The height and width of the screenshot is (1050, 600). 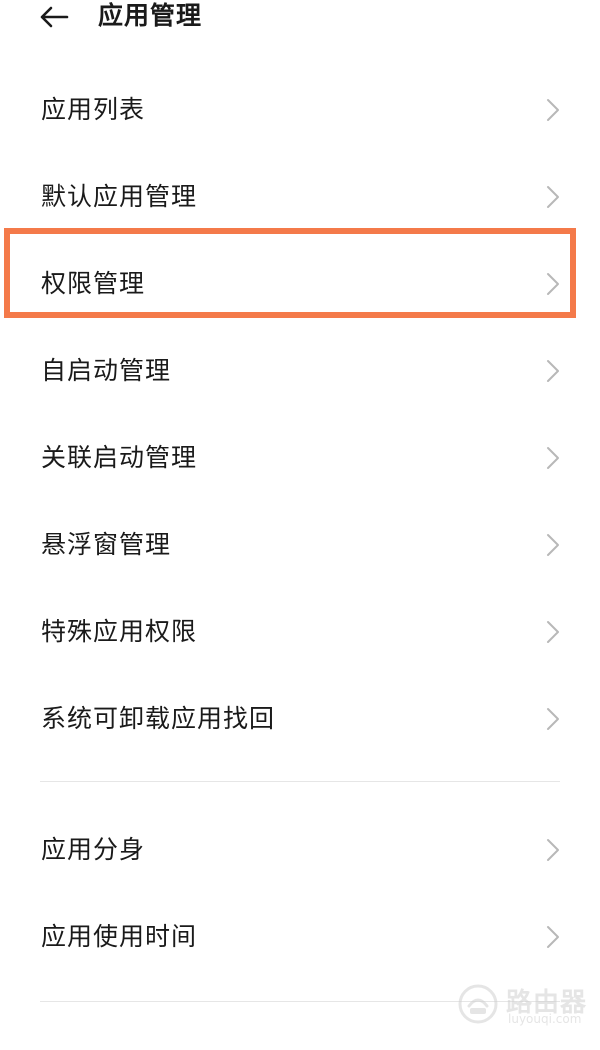 I want to click on menu-item-app-usage-time: 应用使用时间, so click(x=300, y=936).